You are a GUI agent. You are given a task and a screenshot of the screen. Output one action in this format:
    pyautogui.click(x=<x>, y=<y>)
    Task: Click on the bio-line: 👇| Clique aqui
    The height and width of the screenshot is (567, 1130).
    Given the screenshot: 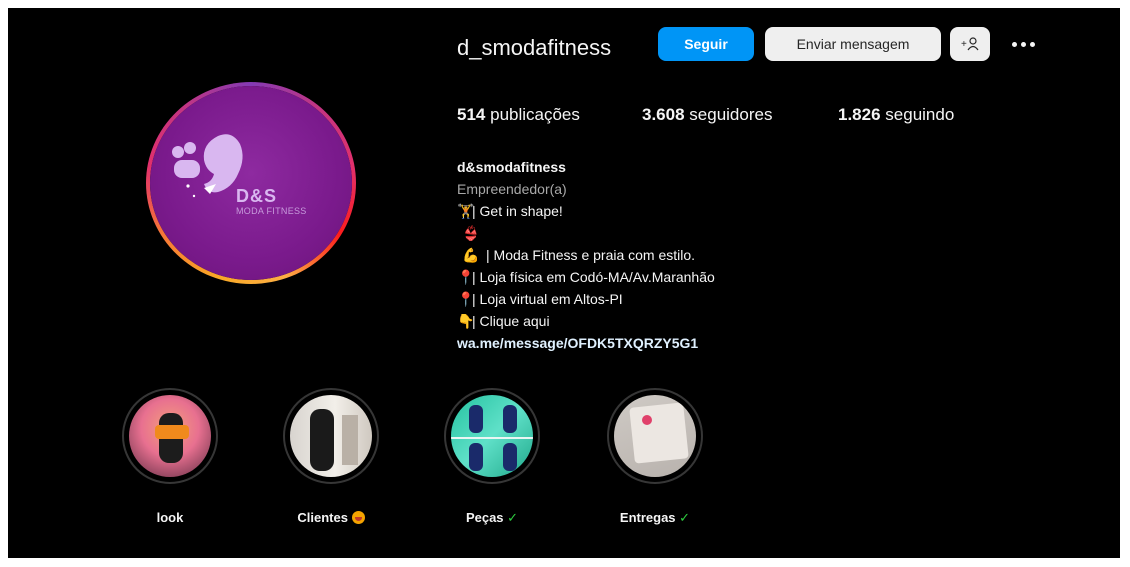 What is the action you would take?
    pyautogui.click(x=586, y=321)
    